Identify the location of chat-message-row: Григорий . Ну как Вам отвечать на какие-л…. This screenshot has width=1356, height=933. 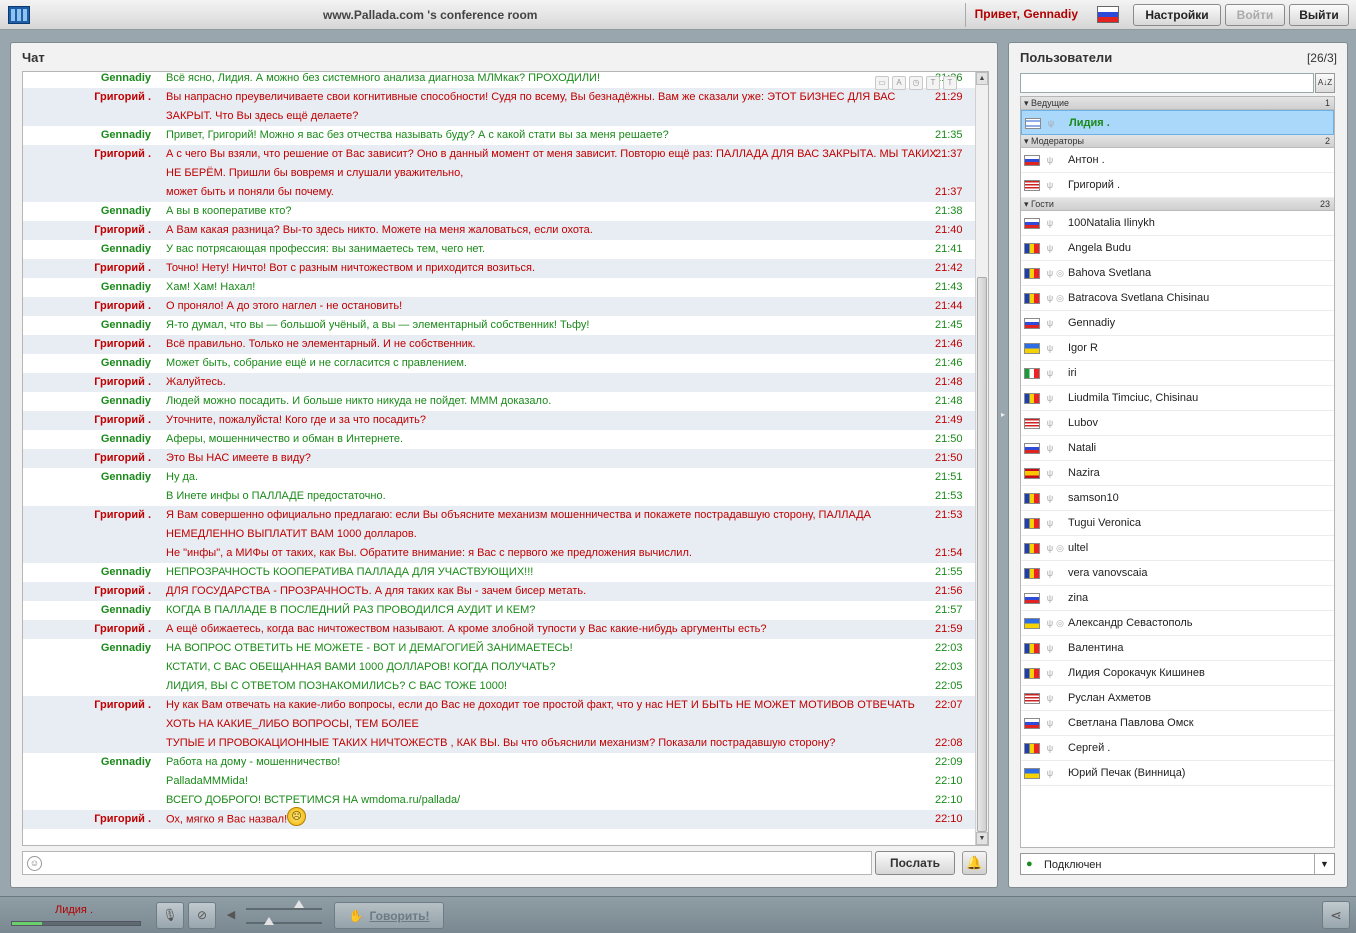
(499, 705).